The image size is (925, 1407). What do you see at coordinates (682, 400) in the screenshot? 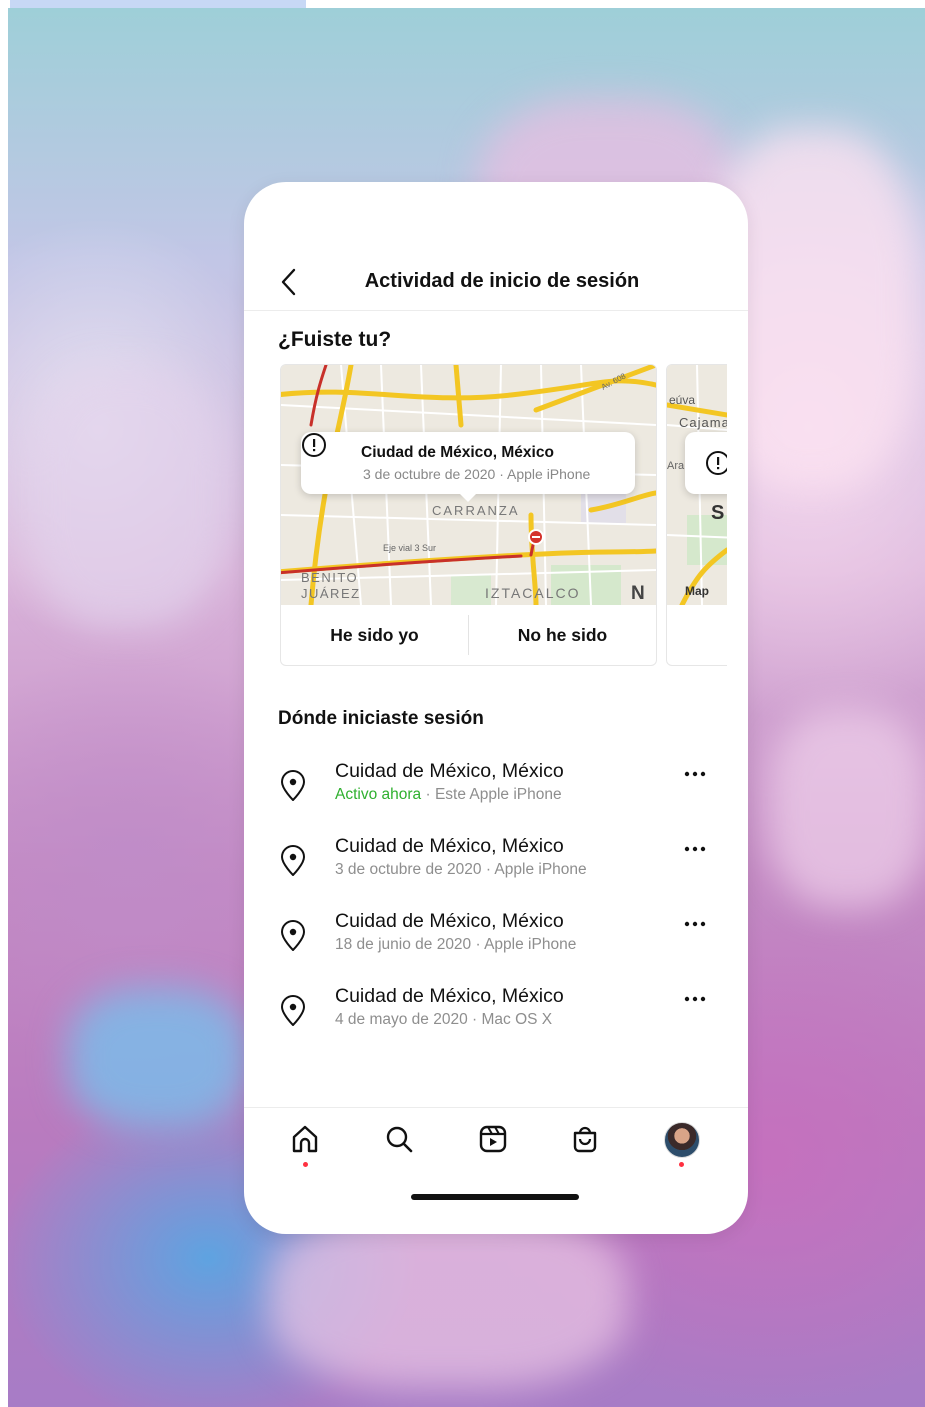
I see `next-map-label-1: eúva` at bounding box center [682, 400].